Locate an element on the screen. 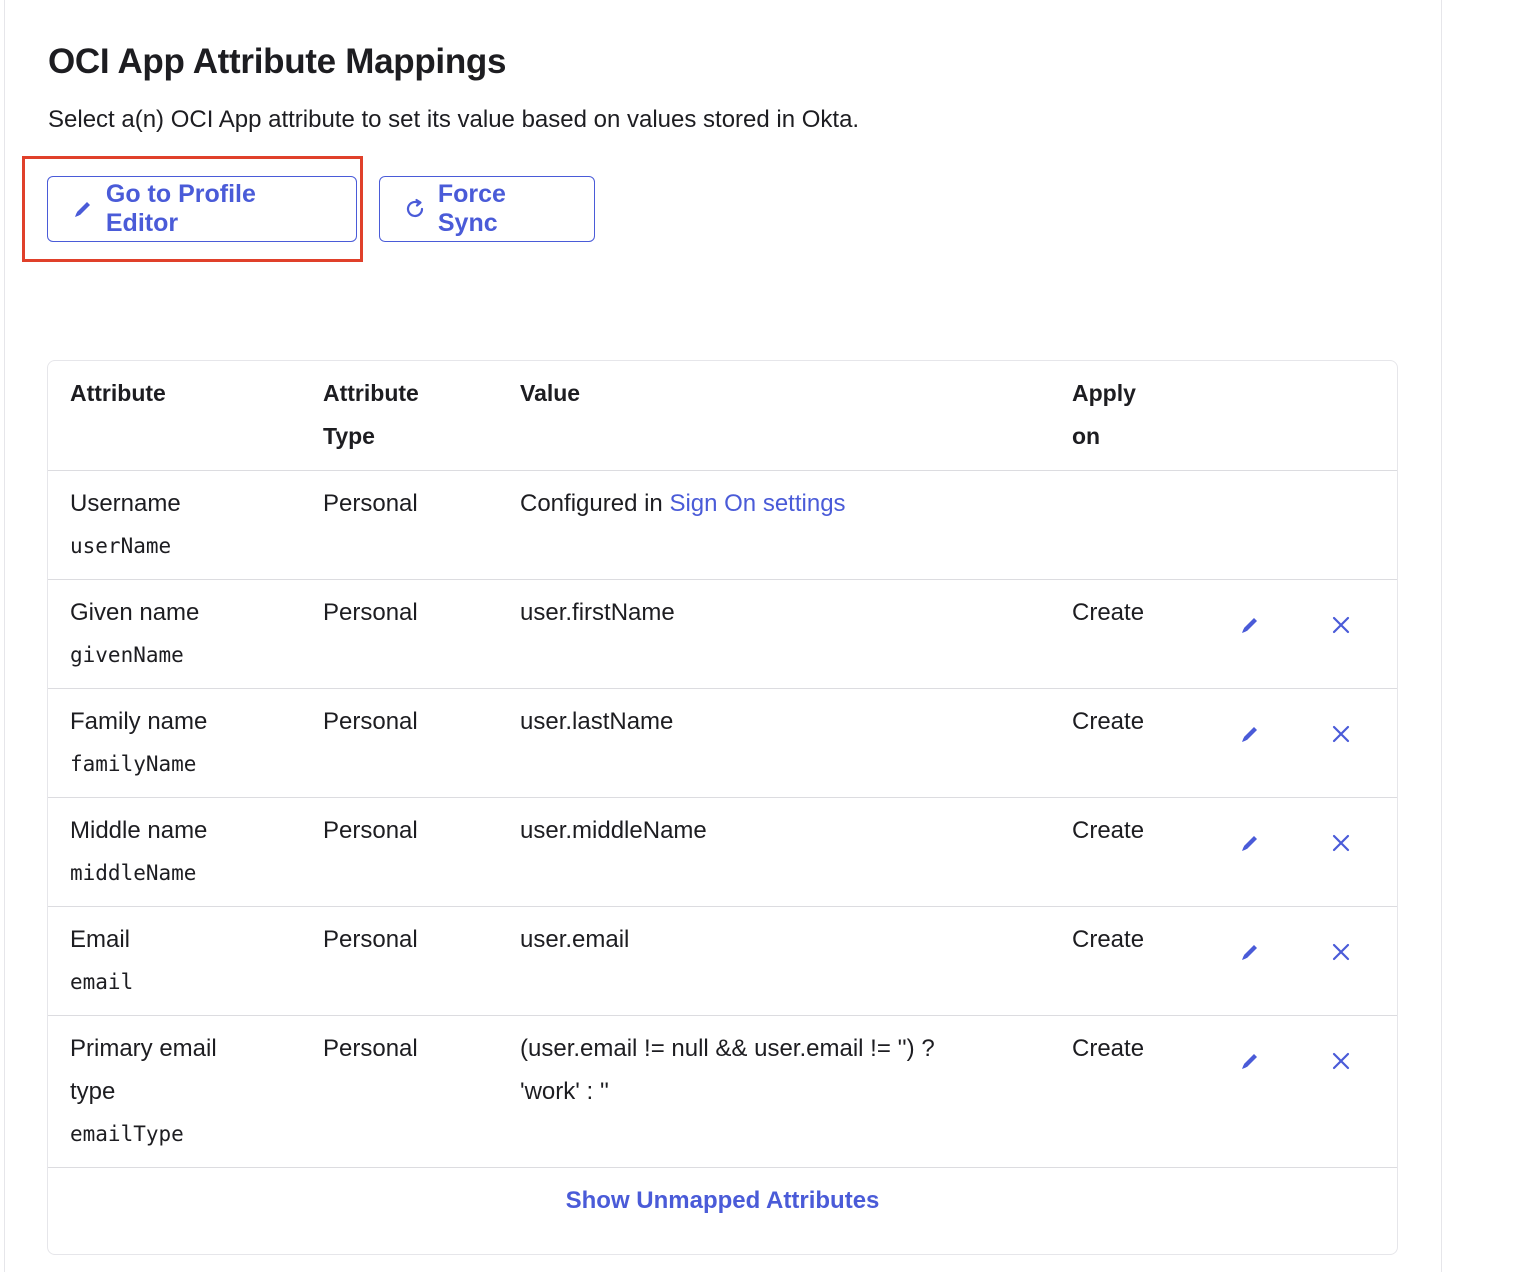  attribute-key: familyName is located at coordinates (133, 764).